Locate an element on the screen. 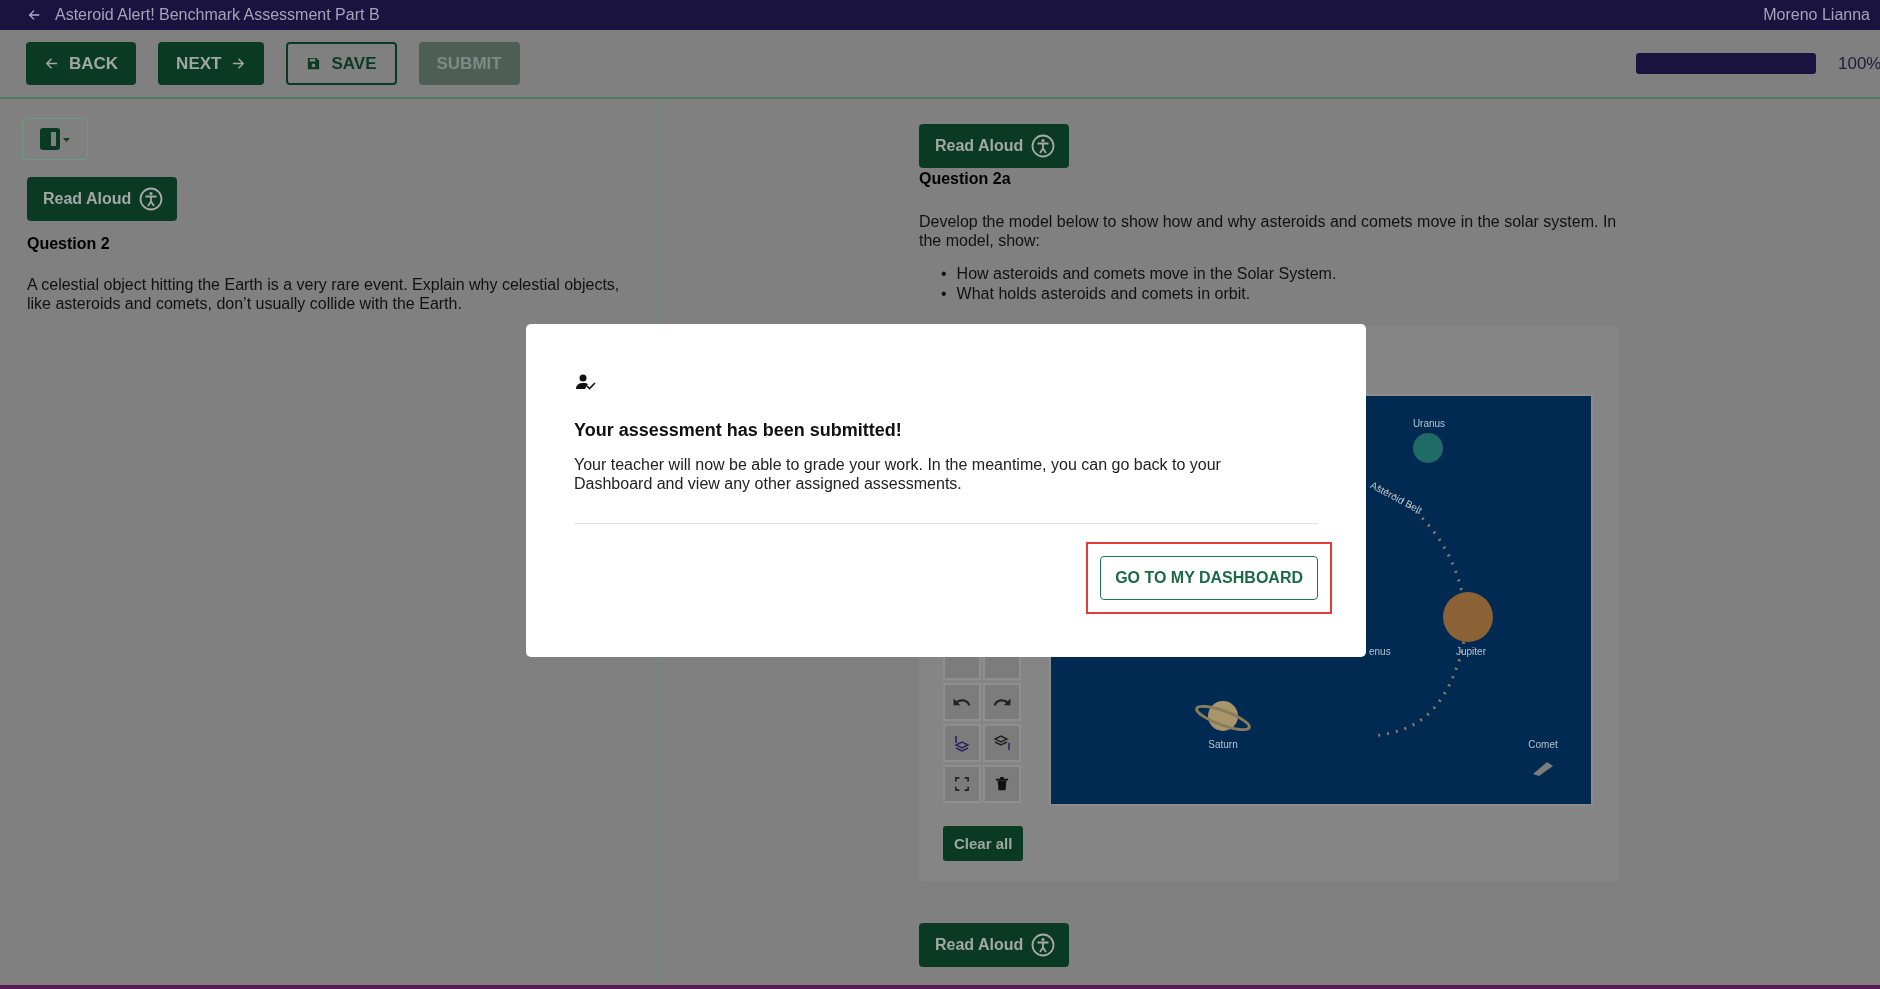 The width and height of the screenshot is (1880, 989). bullet-text: How asteroids and comets move in the Solar System. is located at coordinates (1146, 274).